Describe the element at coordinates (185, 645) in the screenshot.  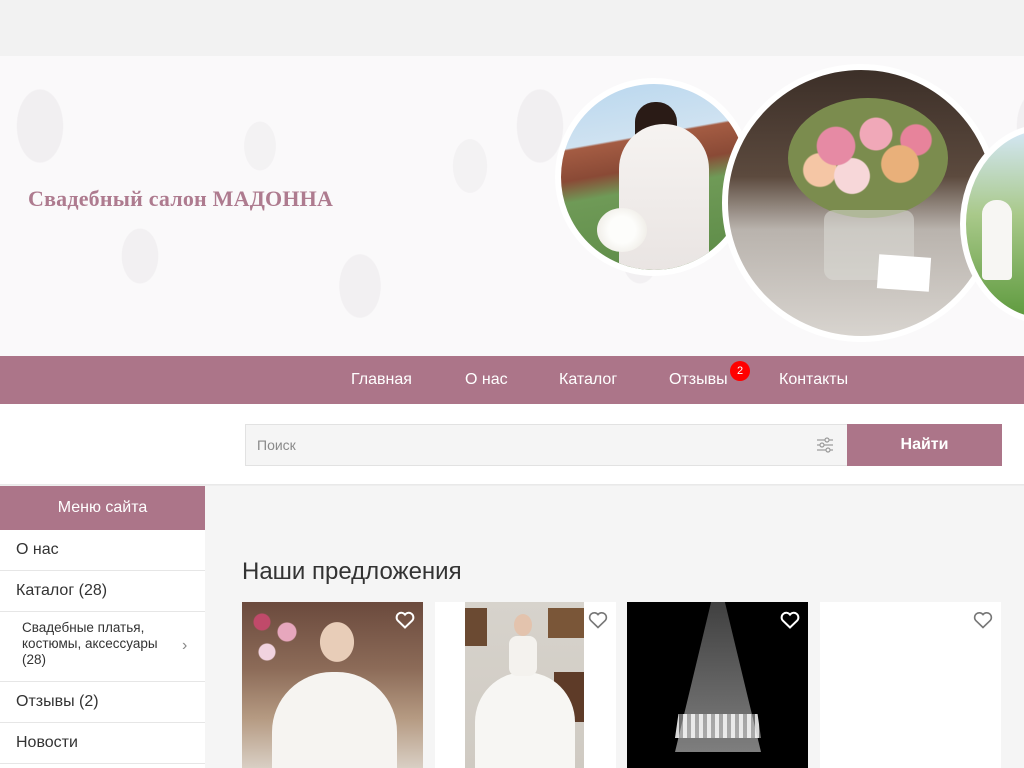
I see `chevron-right-icon: ›` at that location.